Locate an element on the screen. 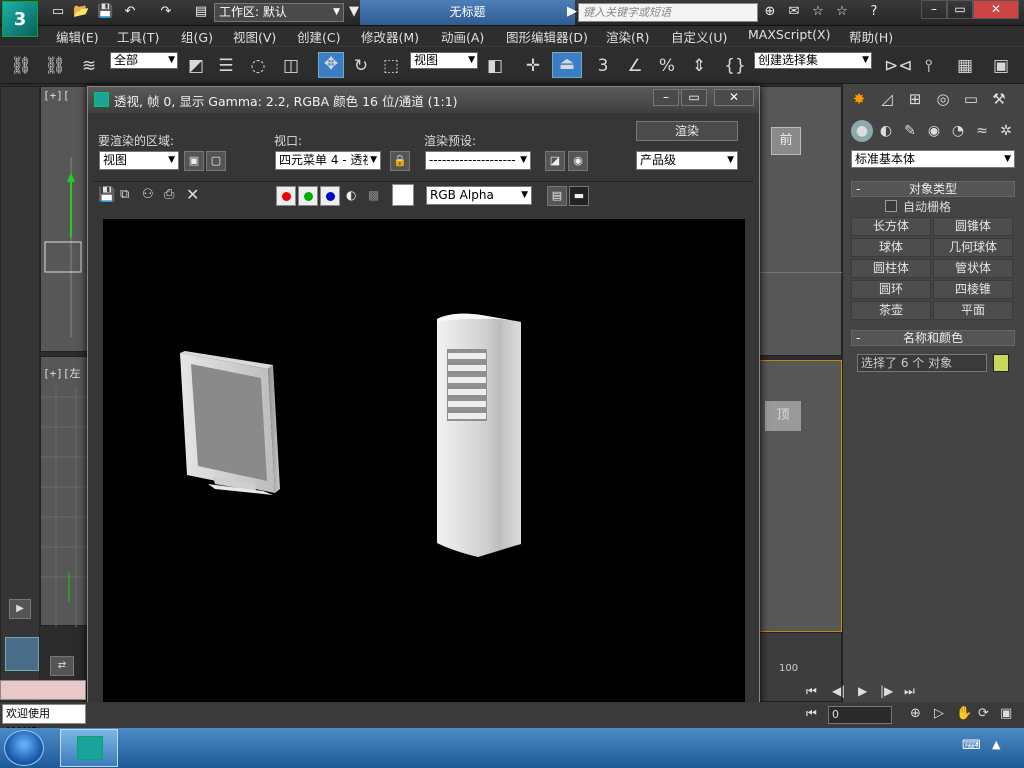  toggle-ui-overlay-icon: ▤ is located at coordinates (557, 196).